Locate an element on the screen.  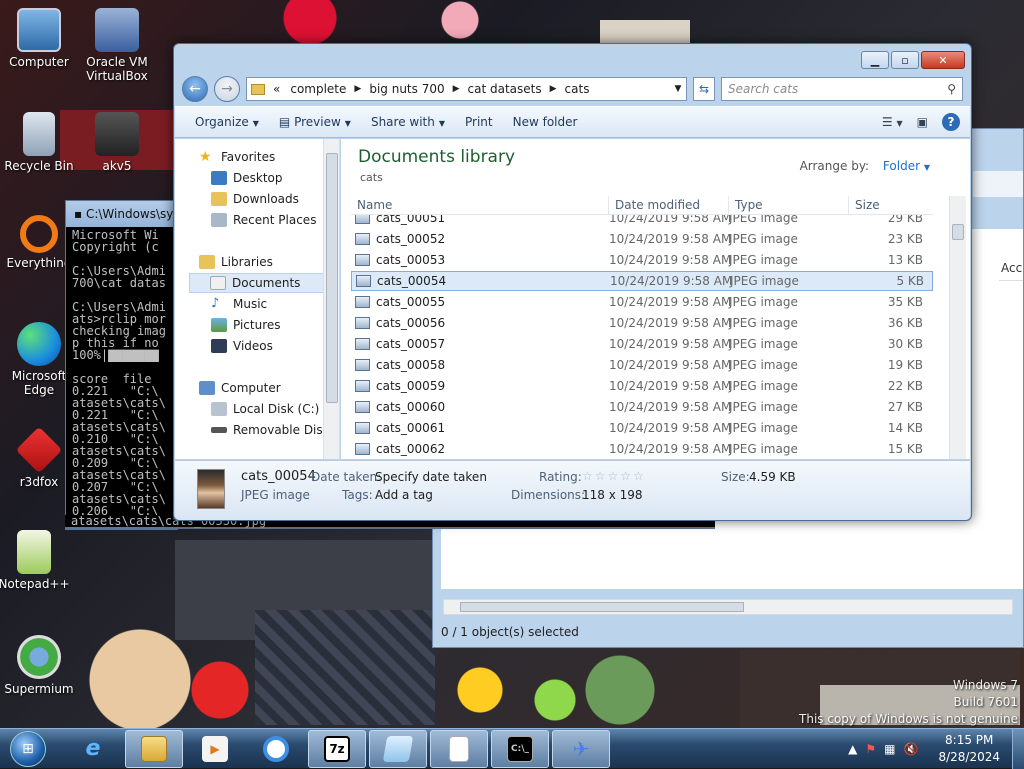
nav-documents: Documents is located at coordinates (262, 283).